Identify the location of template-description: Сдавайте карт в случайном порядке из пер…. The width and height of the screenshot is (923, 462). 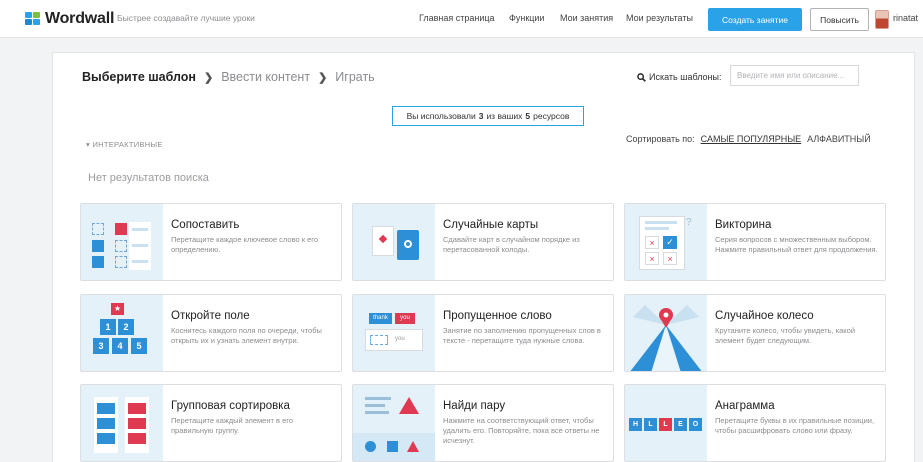
(511, 244).